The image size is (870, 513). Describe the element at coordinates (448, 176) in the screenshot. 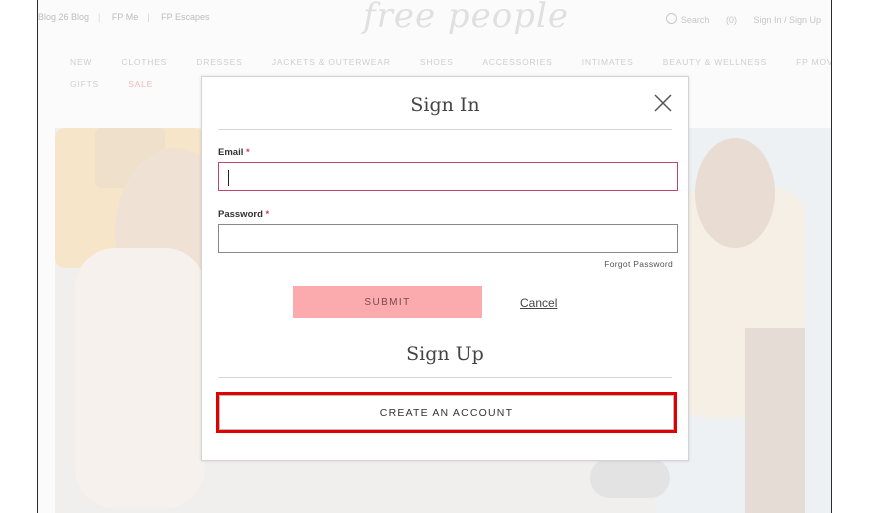

I see `email-field` at that location.